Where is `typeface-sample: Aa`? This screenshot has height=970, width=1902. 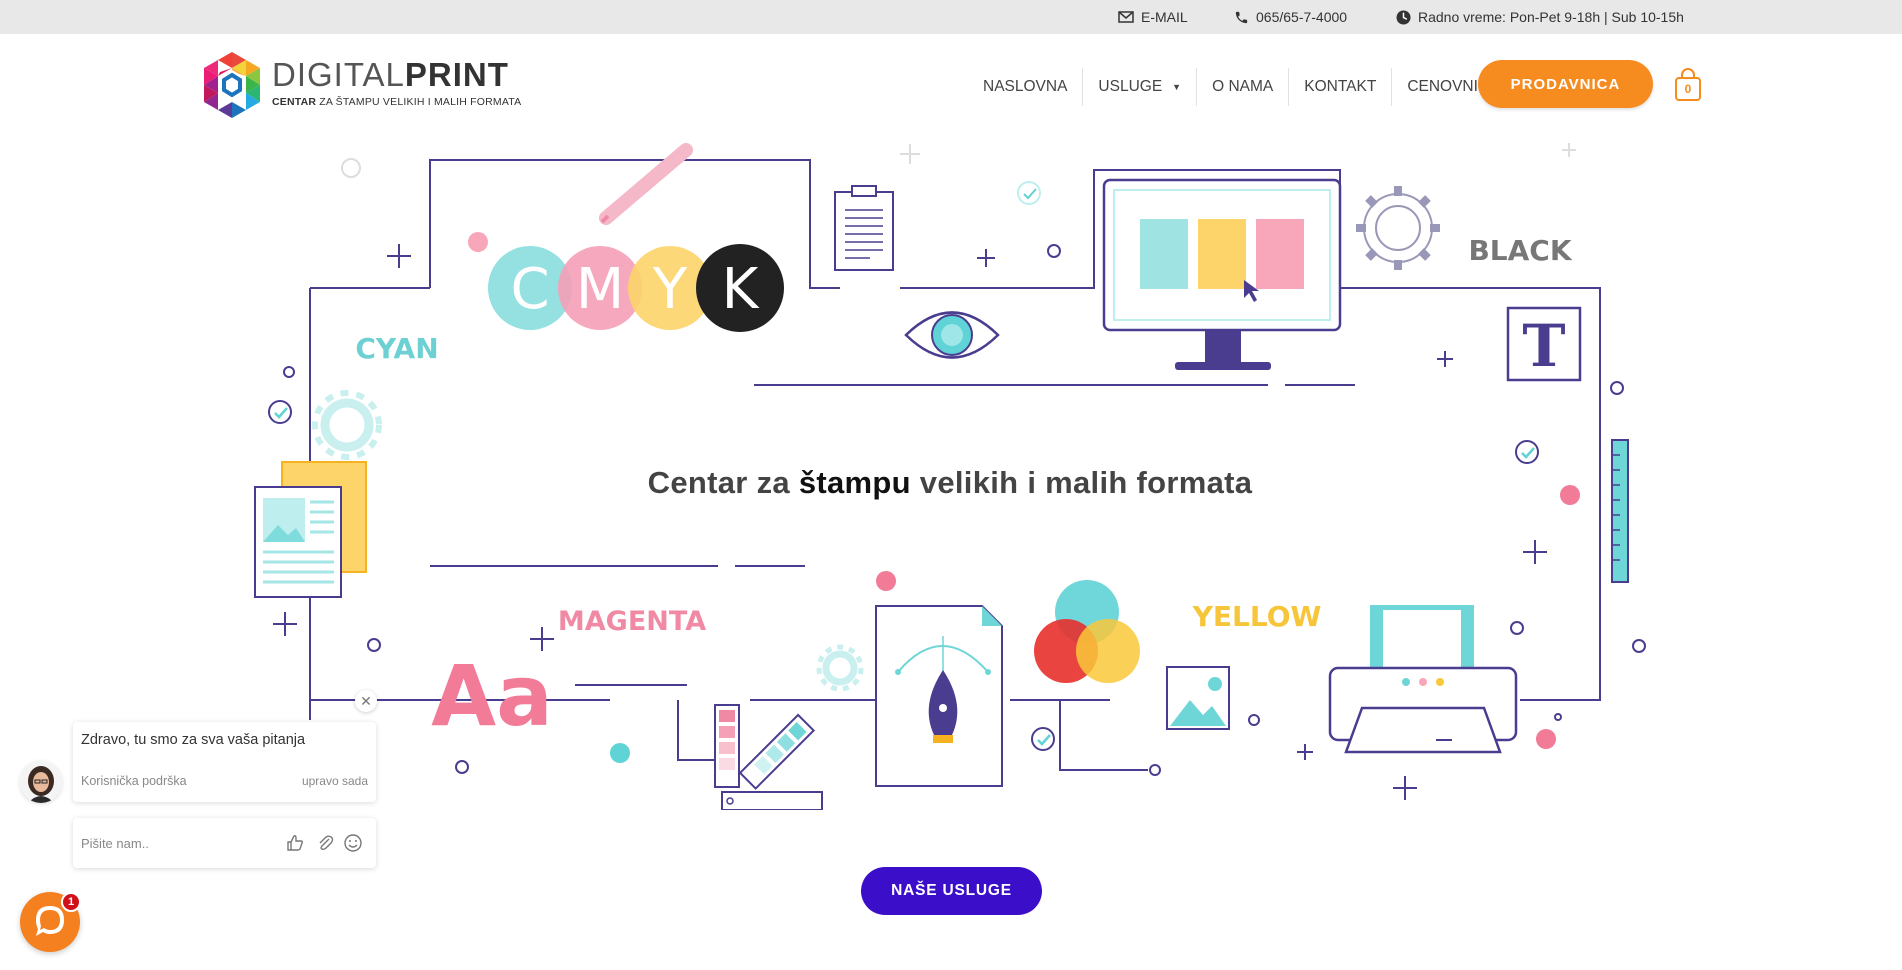 typeface-sample: Aa is located at coordinates (492, 696).